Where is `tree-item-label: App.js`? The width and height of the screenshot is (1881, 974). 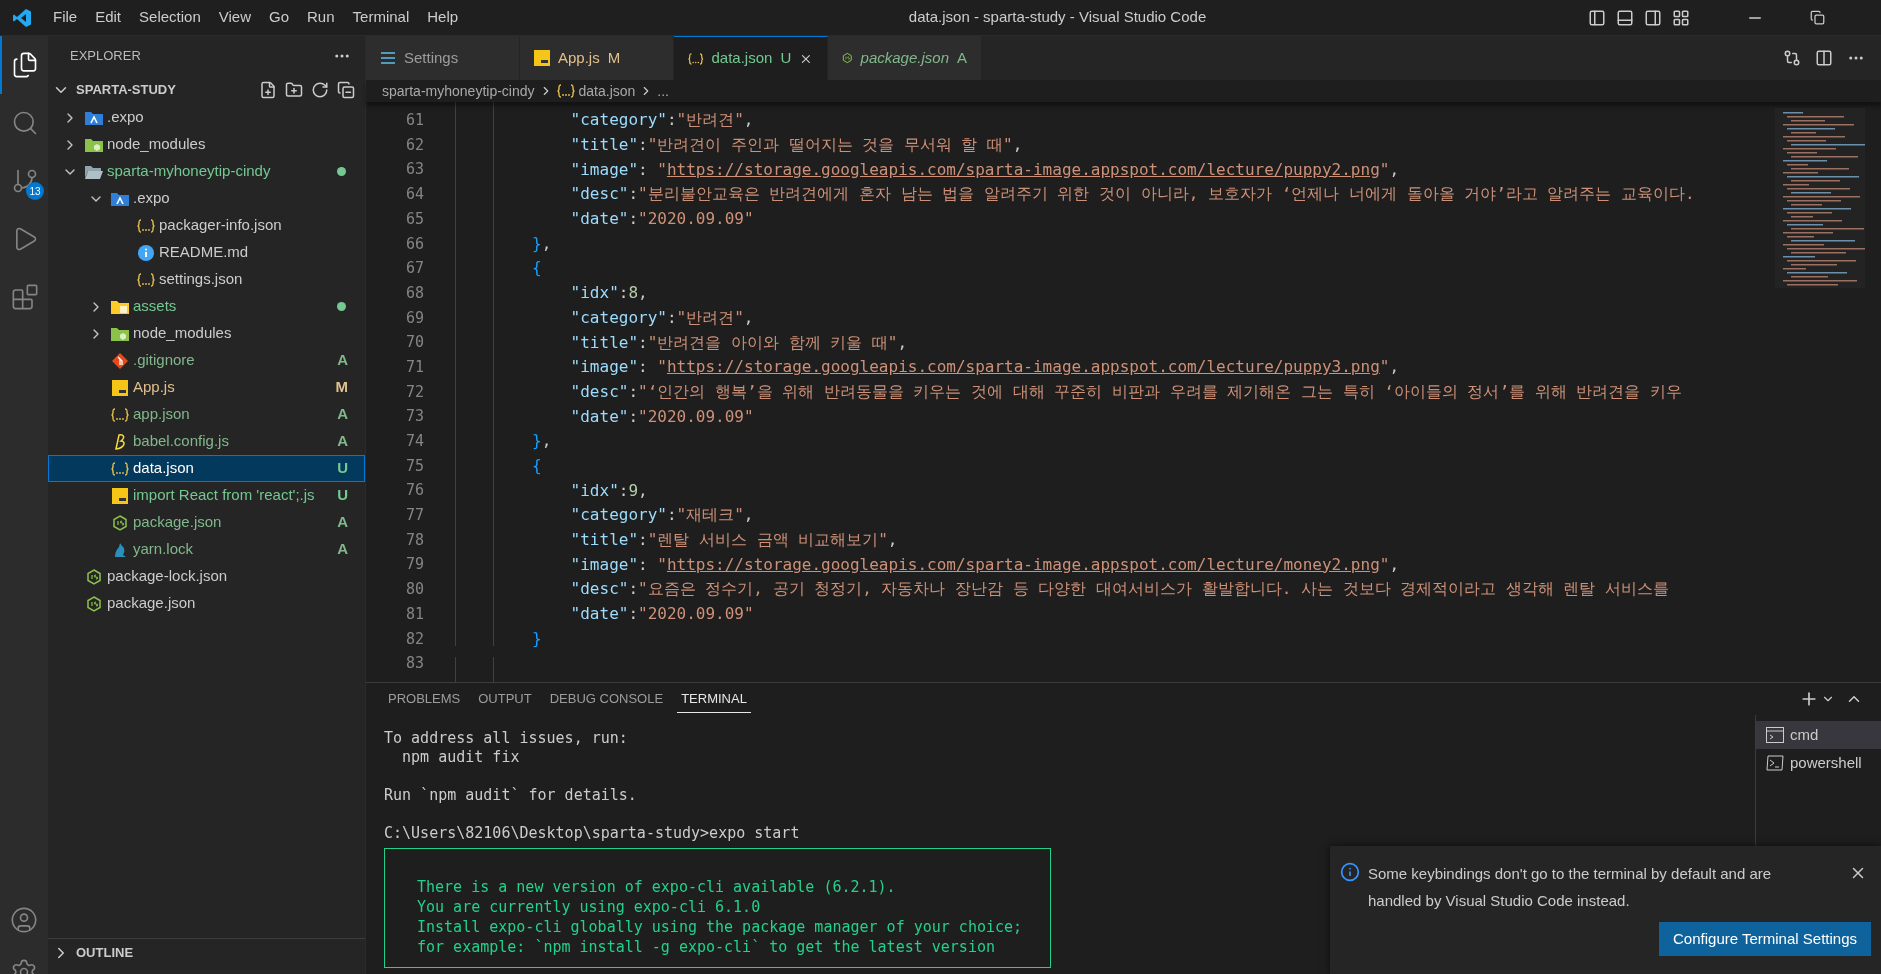 tree-item-label: App.js is located at coordinates (154, 387).